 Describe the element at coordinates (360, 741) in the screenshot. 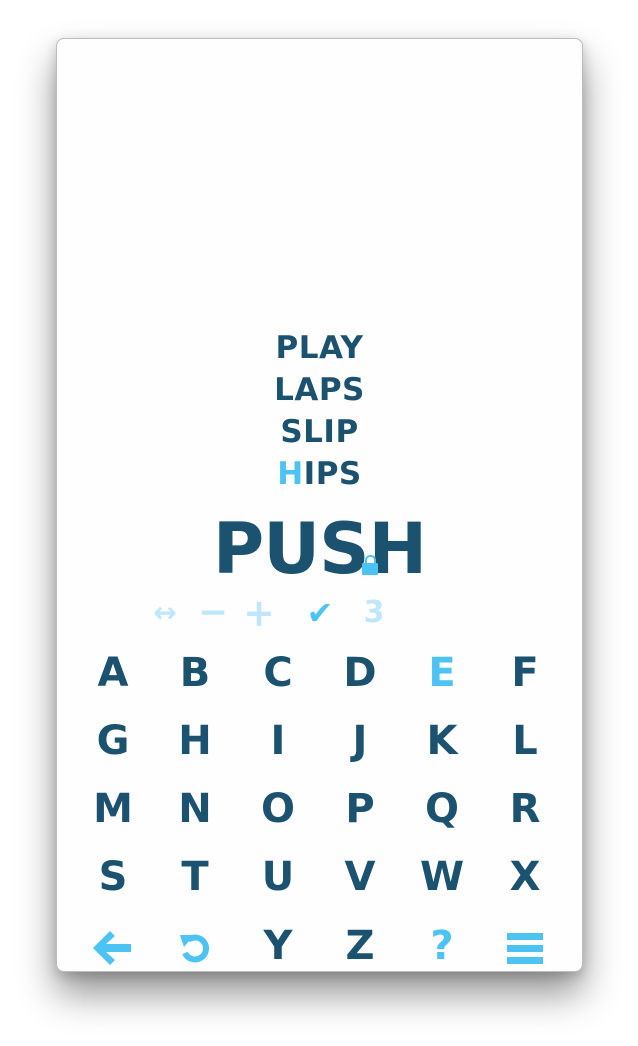

I see `key-j: J` at that location.